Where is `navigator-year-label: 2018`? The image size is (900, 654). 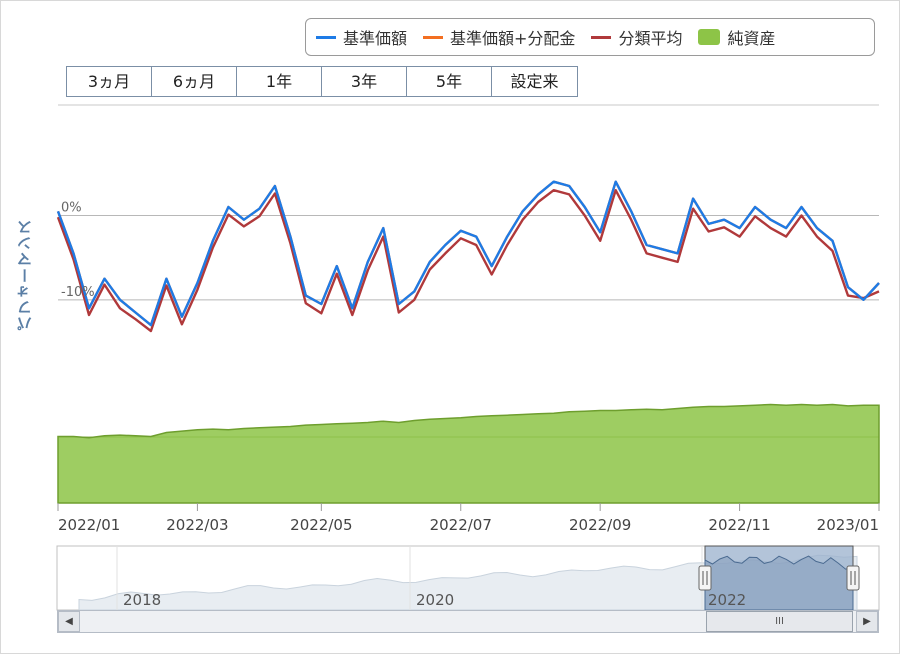
navigator-year-label: 2018 is located at coordinates (142, 600).